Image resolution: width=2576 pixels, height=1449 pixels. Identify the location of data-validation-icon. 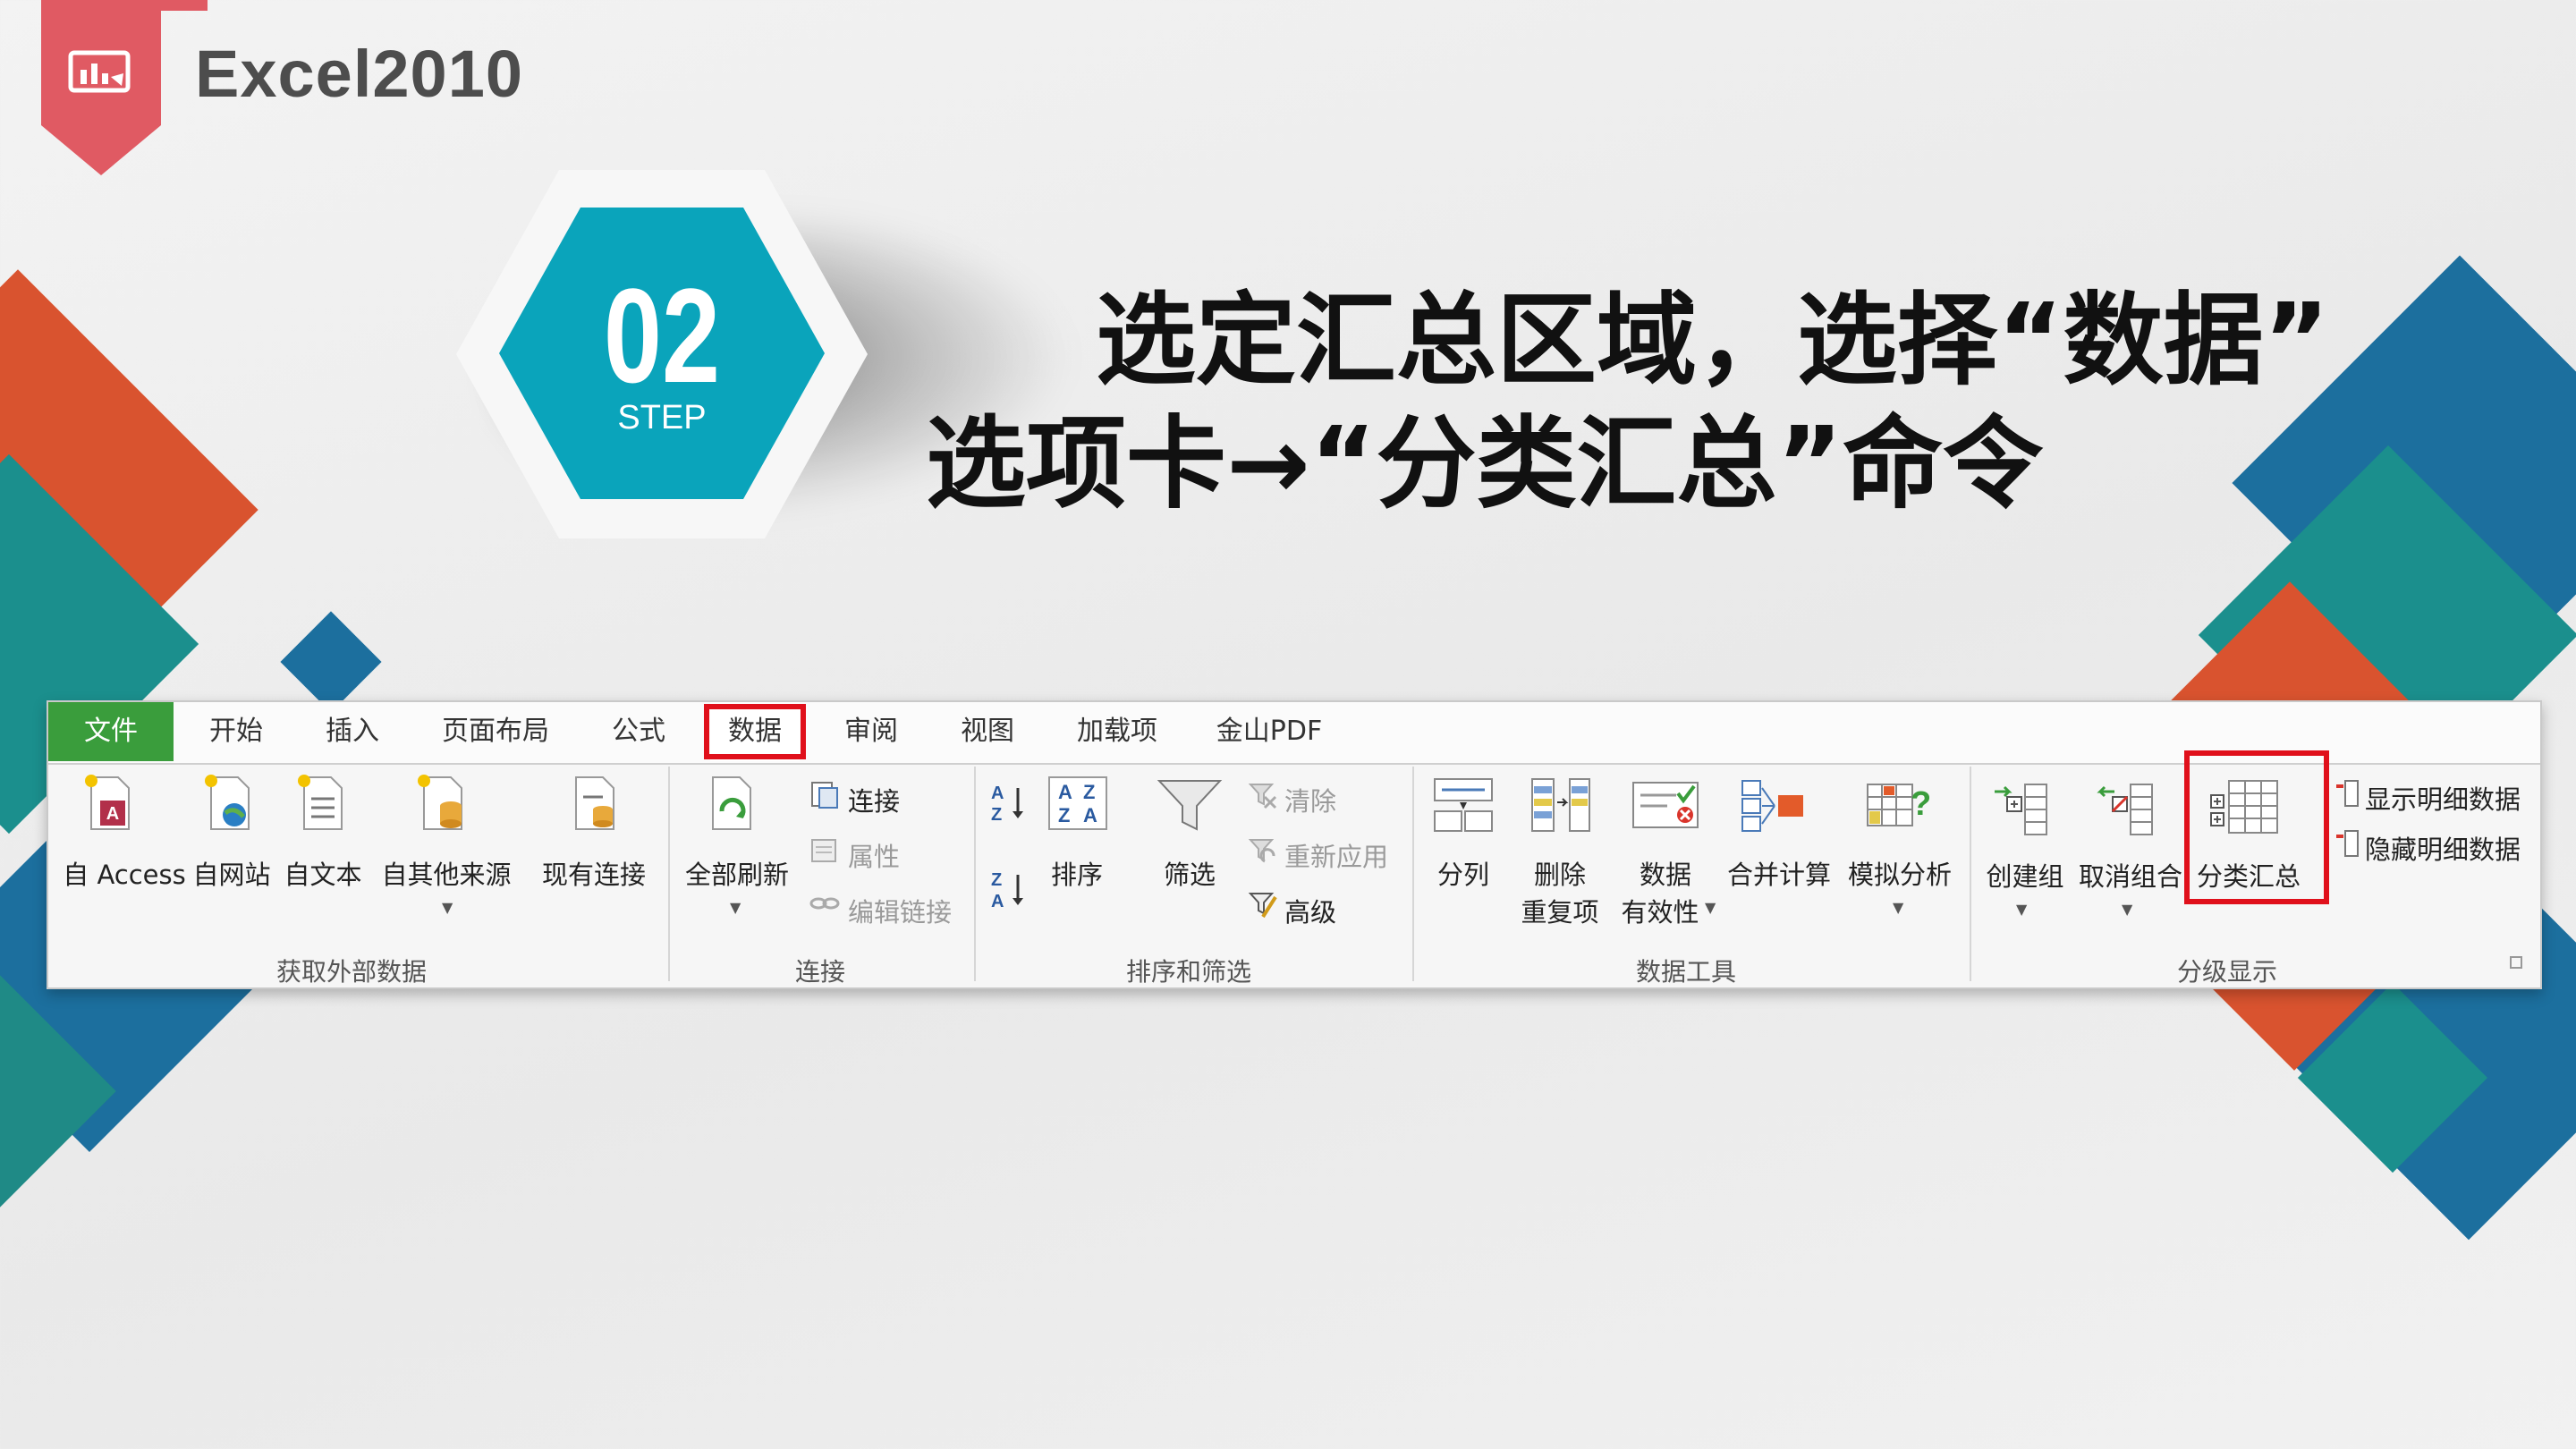
(1665, 805).